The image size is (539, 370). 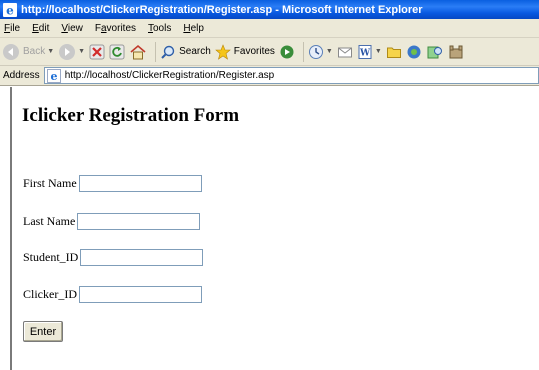 What do you see at coordinates (315, 51) in the screenshot?
I see `history-icon` at bounding box center [315, 51].